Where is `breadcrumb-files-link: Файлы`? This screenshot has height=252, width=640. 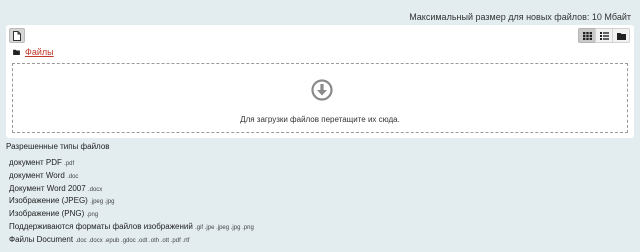
breadcrumb-files-link: Файлы is located at coordinates (39, 52).